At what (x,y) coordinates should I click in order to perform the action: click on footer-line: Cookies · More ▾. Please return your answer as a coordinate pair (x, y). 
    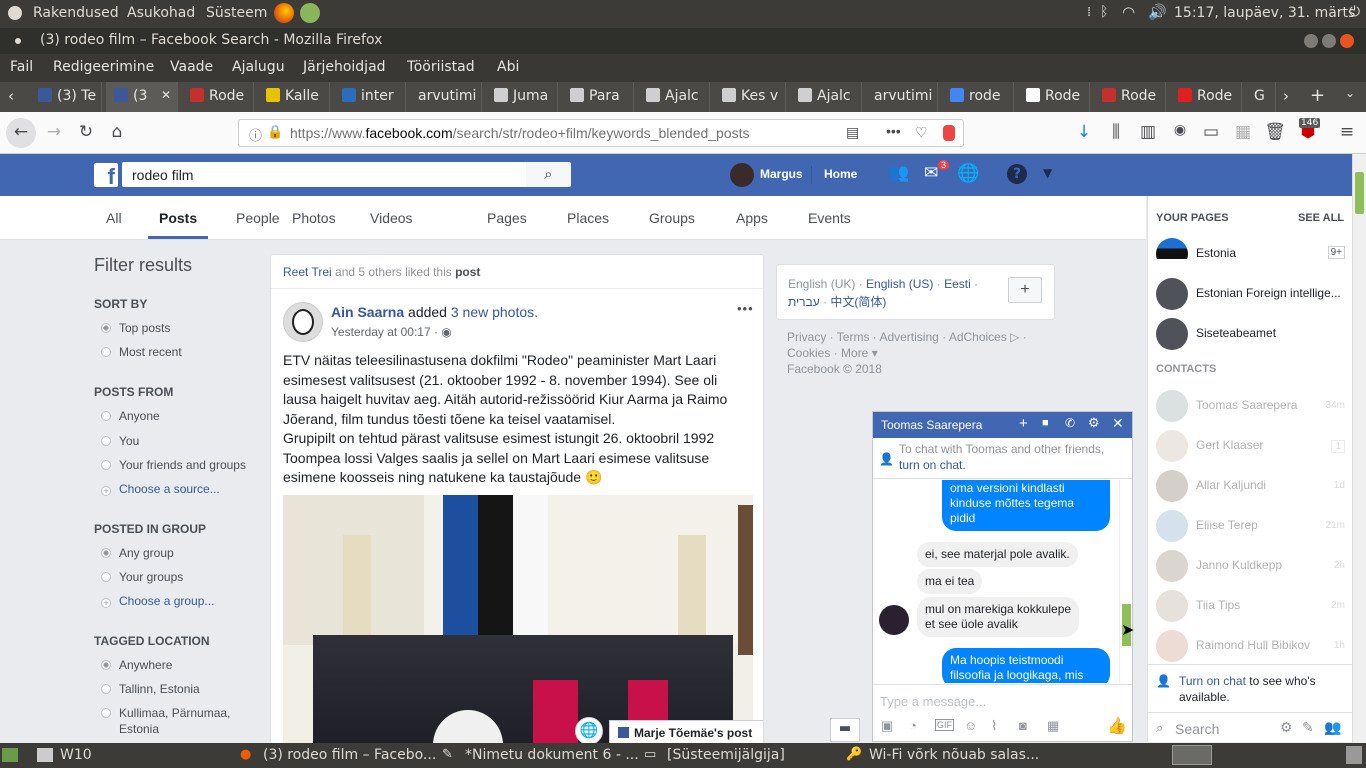
    Looking at the image, I should click on (917, 353).